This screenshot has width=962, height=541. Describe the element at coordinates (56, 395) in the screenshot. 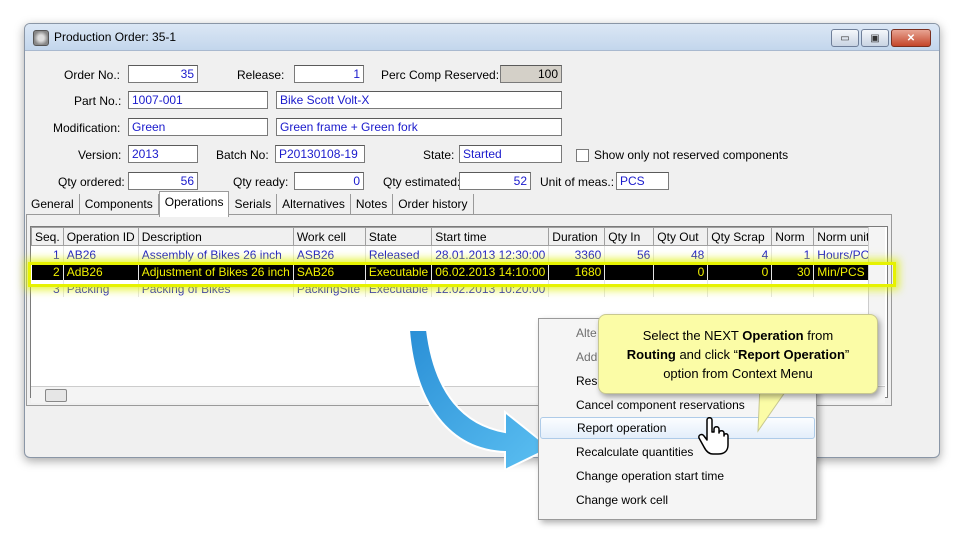

I see `scroll-thumb` at that location.